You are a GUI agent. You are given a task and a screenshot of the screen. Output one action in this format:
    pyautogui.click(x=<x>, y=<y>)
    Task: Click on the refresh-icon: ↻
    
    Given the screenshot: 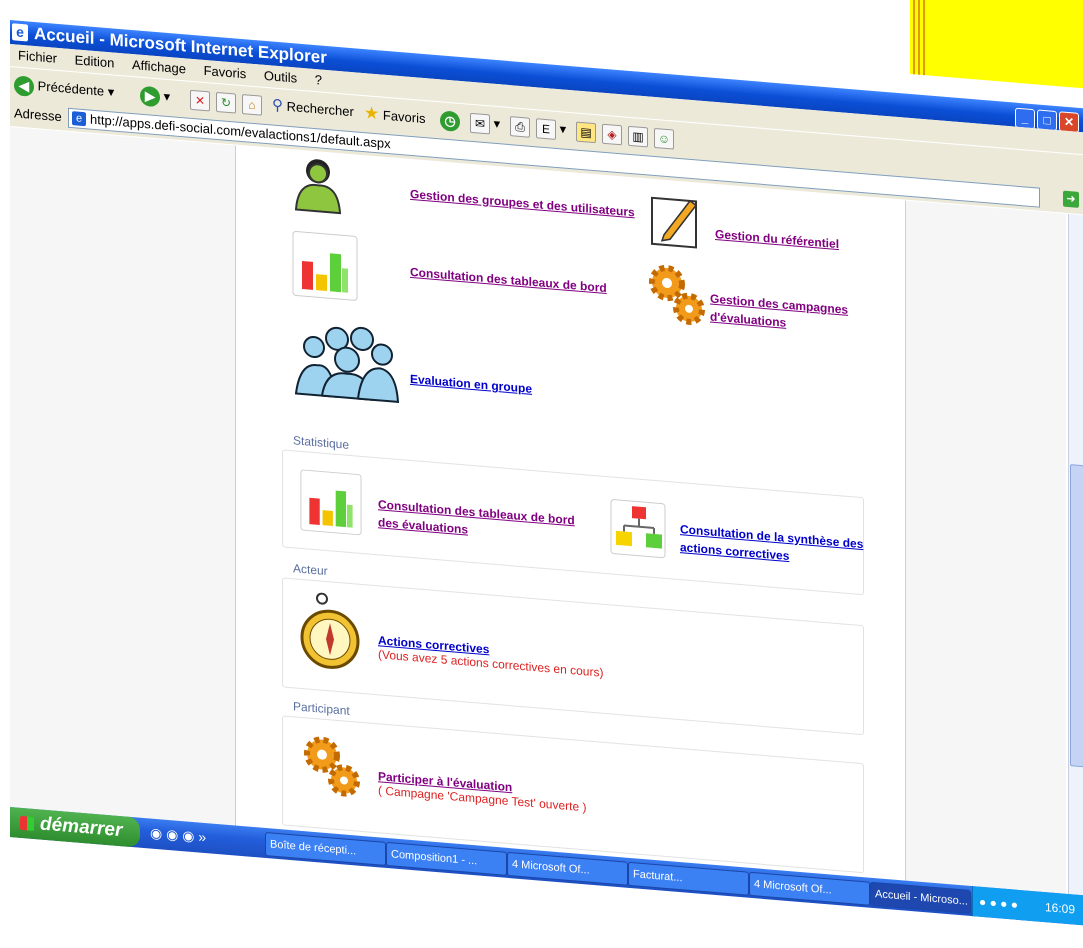 What is the action you would take?
    pyautogui.click(x=226, y=102)
    